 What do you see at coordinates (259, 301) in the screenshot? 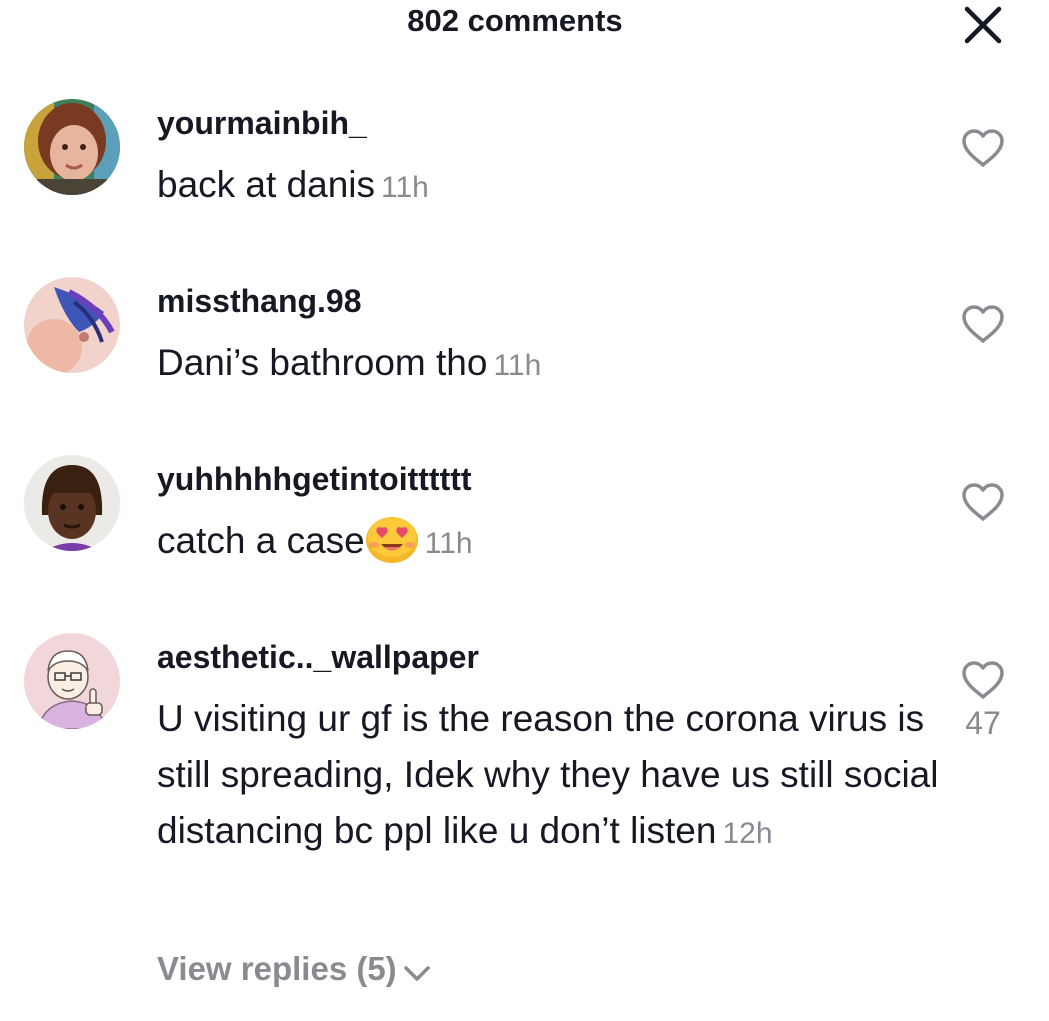
I see `comment-username: missthang.98` at bounding box center [259, 301].